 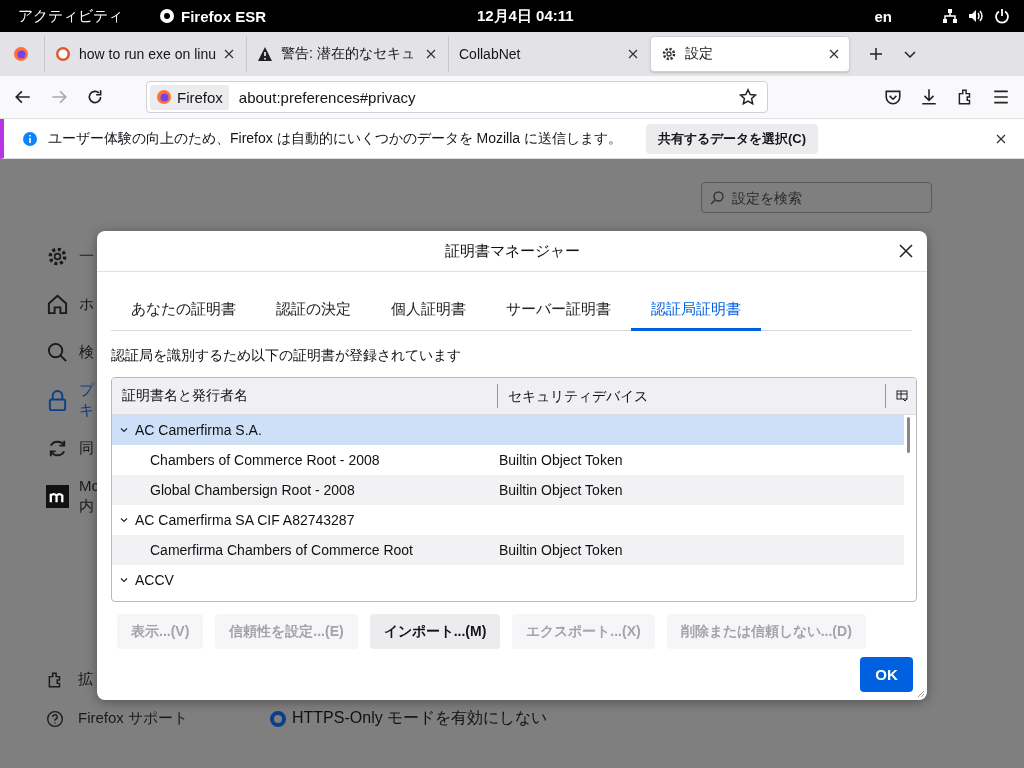 I want to click on sidebar-label: 同, so click(x=86, y=448).